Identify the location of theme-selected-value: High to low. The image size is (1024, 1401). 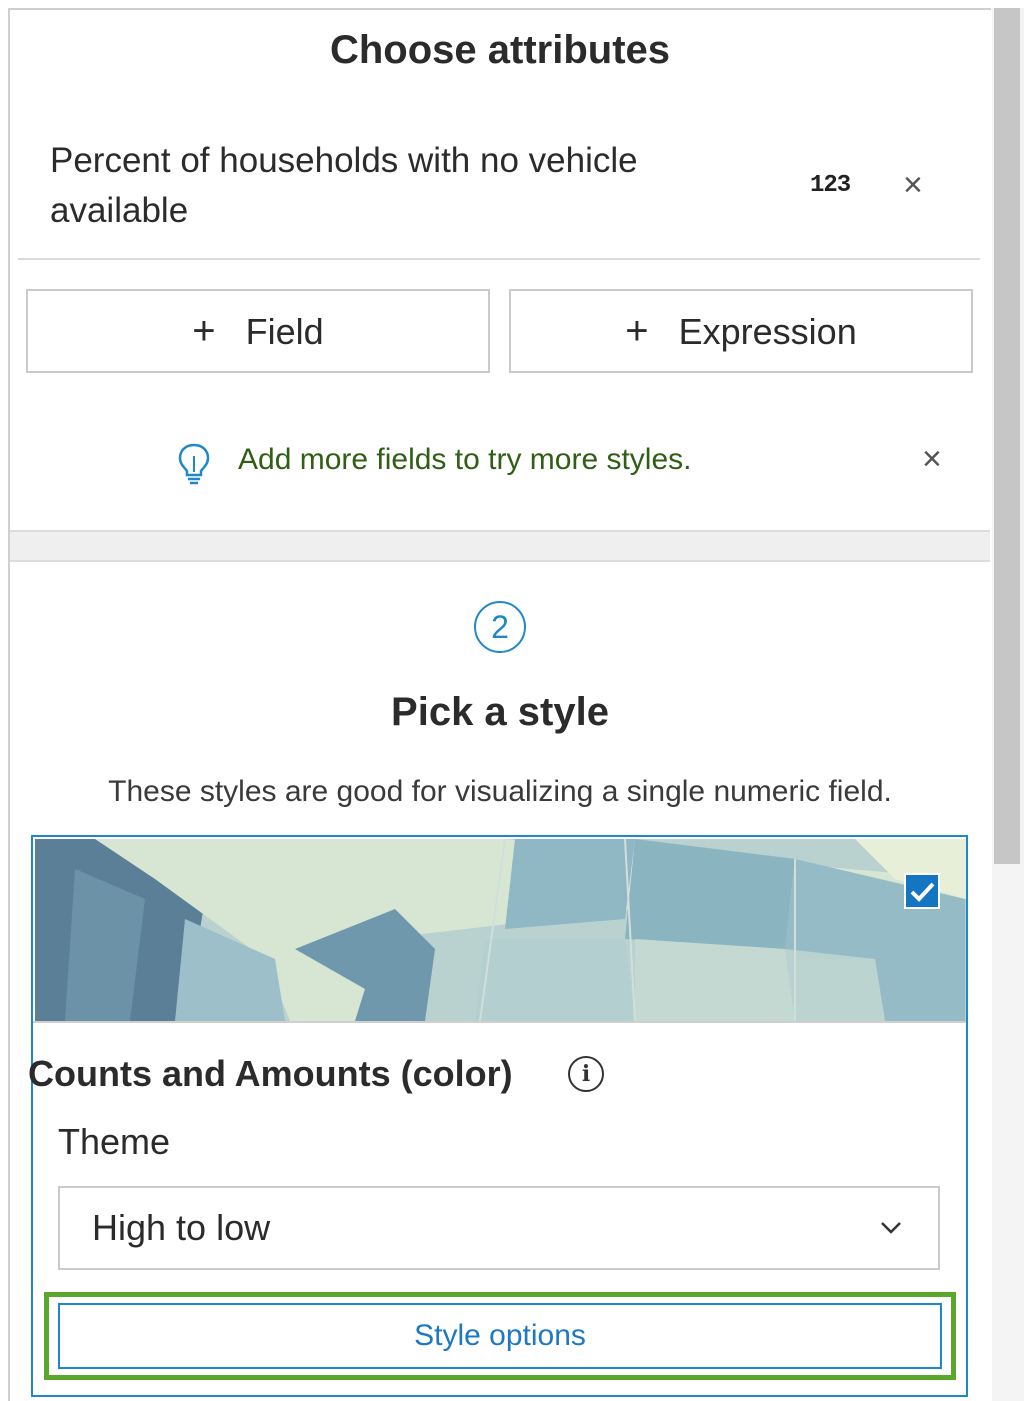
(181, 1227).